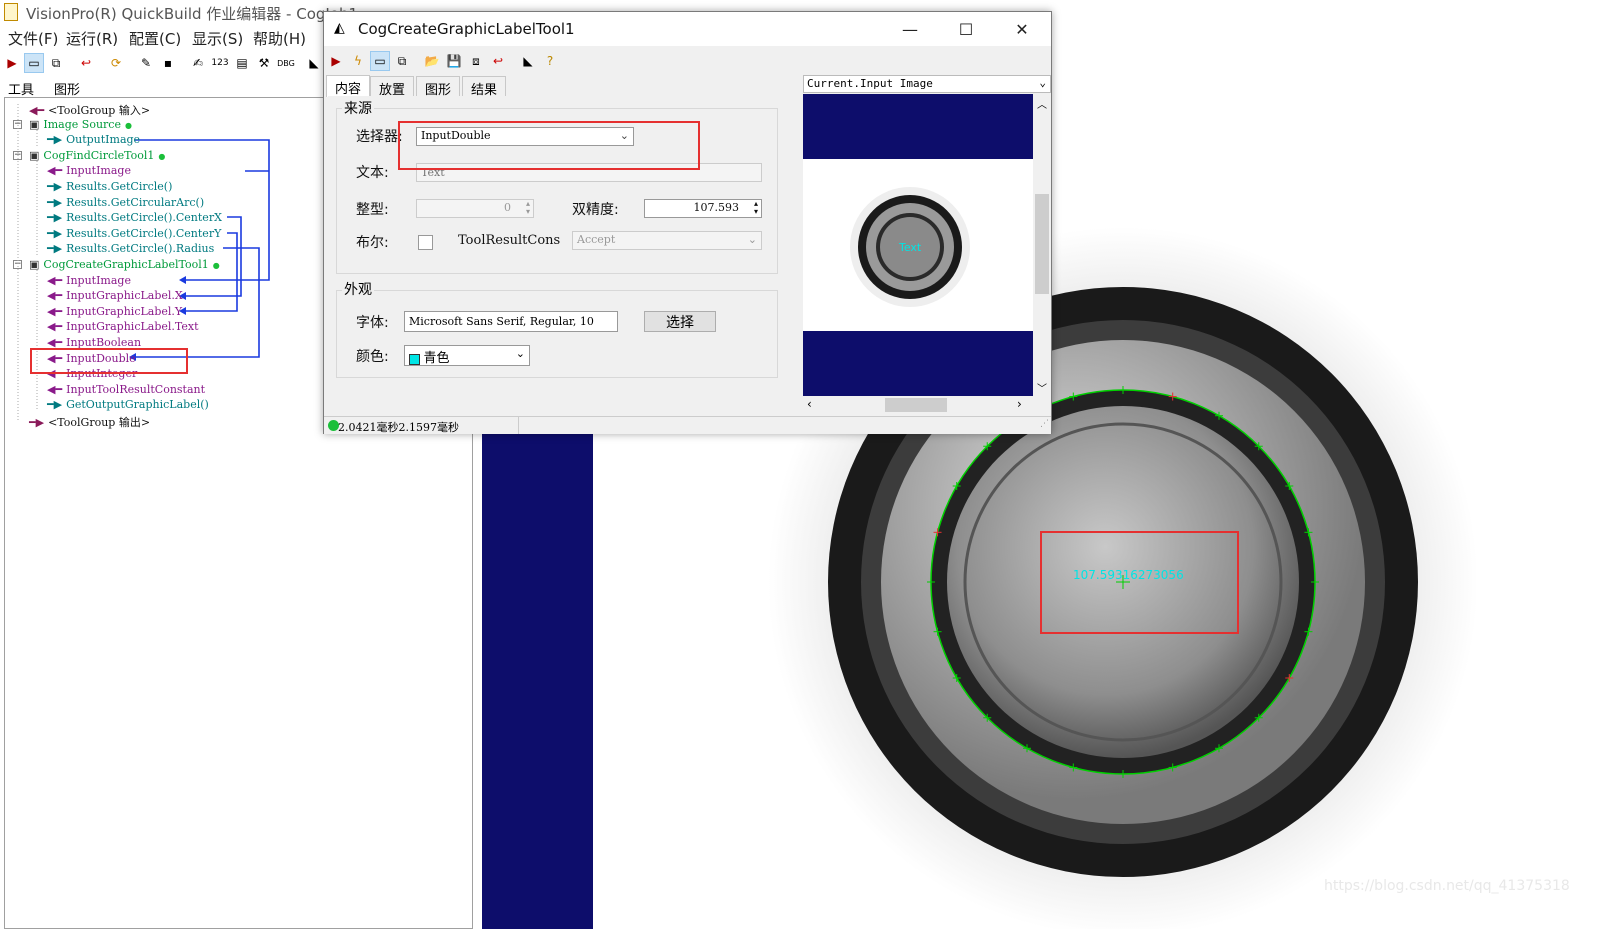 This screenshot has width=1612, height=929. Describe the element at coordinates (432, 61) in the screenshot. I see `open-icon: 📂` at that location.